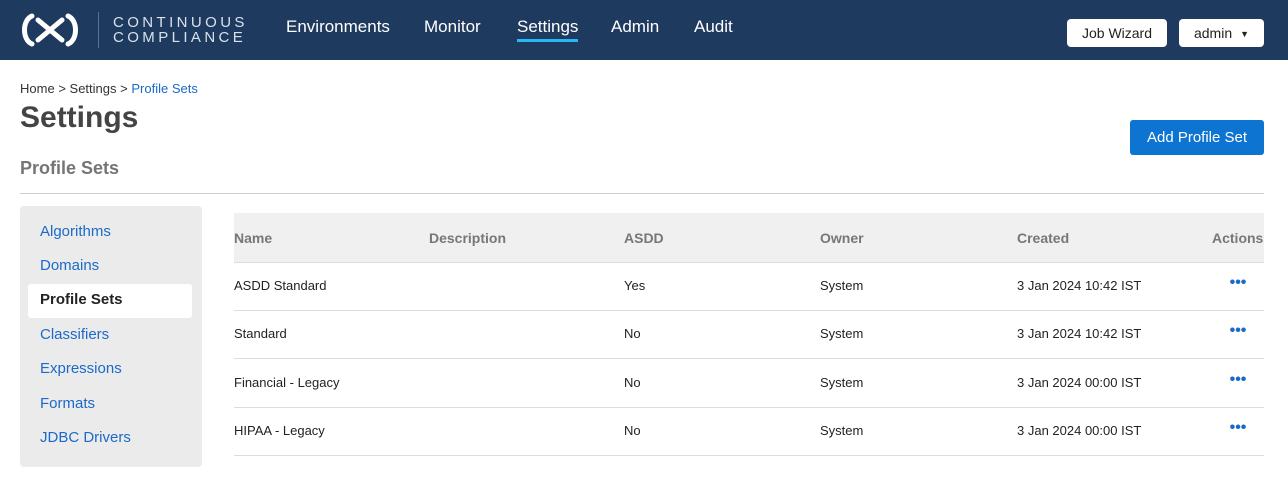  What do you see at coordinates (110, 267) in the screenshot?
I see `sidebar-item-domains: Domains` at bounding box center [110, 267].